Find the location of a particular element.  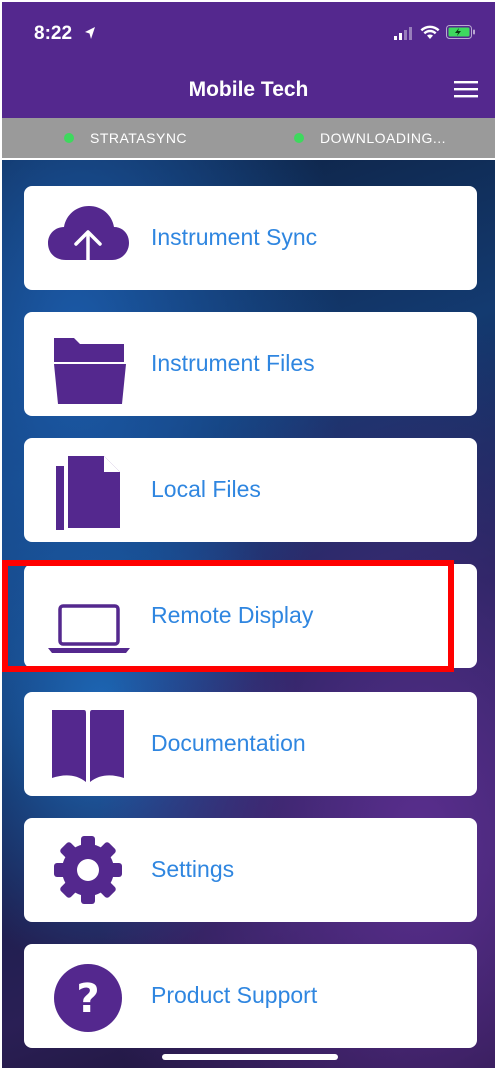

menu-item-documentation: Documentation is located at coordinates (250, 744).